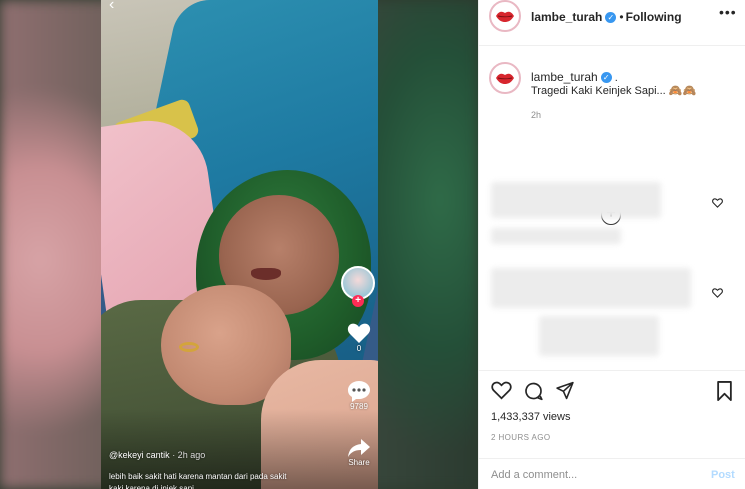 The height and width of the screenshot is (489, 745). What do you see at coordinates (612, 406) in the screenshot?
I see `post-actions: 1,433,337 views 2 HOURS AGO` at bounding box center [612, 406].